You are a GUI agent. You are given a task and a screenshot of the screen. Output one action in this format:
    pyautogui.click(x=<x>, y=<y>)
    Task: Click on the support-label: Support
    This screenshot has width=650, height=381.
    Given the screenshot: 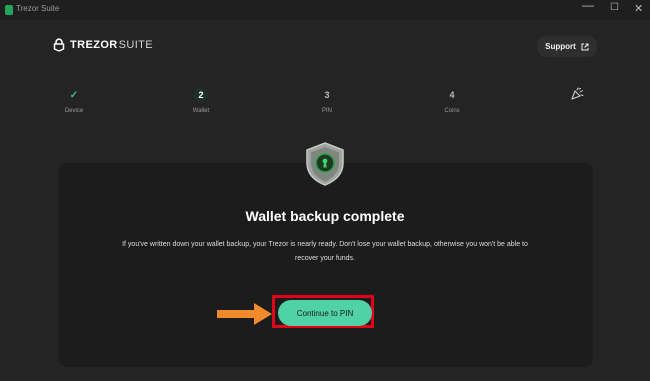 What is the action you would take?
    pyautogui.click(x=560, y=46)
    